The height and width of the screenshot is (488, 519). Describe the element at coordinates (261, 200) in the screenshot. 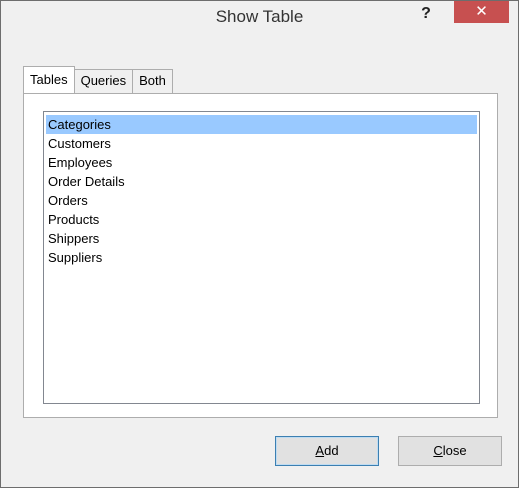

I see `list-item: Orders` at that location.